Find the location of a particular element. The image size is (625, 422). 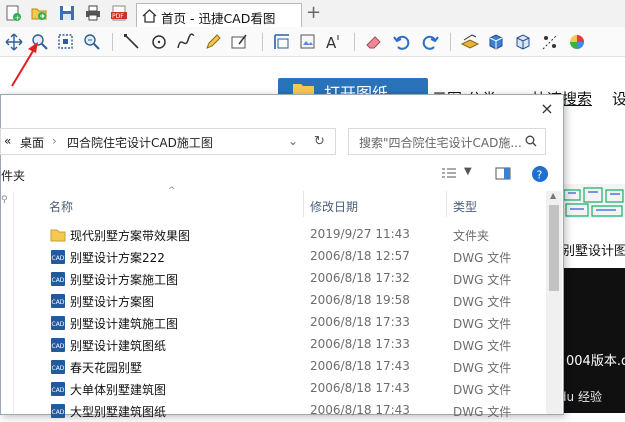

file-row: 现代别墅方案带效果图 2019/9/27 11:43 文件夹 is located at coordinates (277, 235).